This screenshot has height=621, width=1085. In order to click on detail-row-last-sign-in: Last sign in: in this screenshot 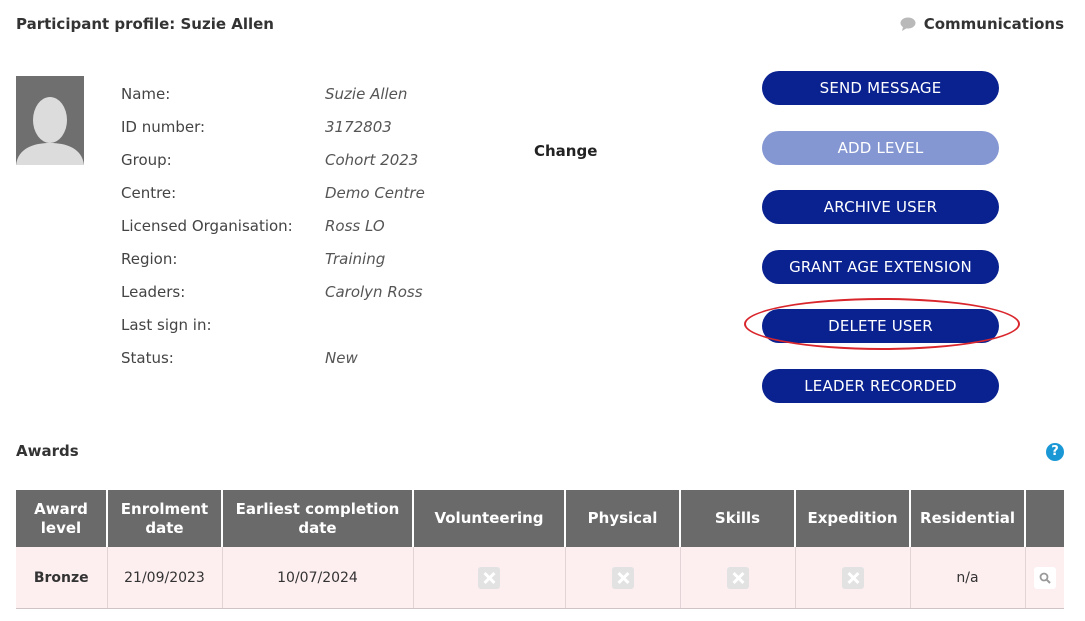, I will do `click(301, 324)`.